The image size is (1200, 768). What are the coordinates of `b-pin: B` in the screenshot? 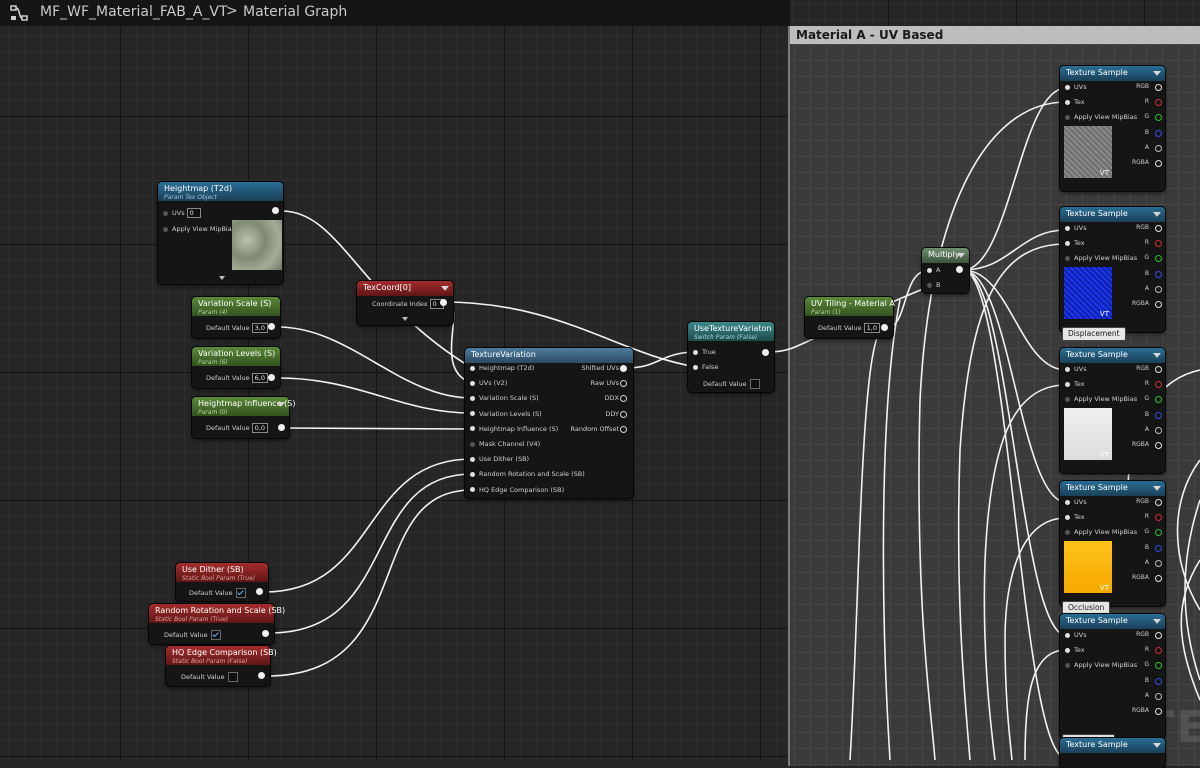 It's located at (933, 285).